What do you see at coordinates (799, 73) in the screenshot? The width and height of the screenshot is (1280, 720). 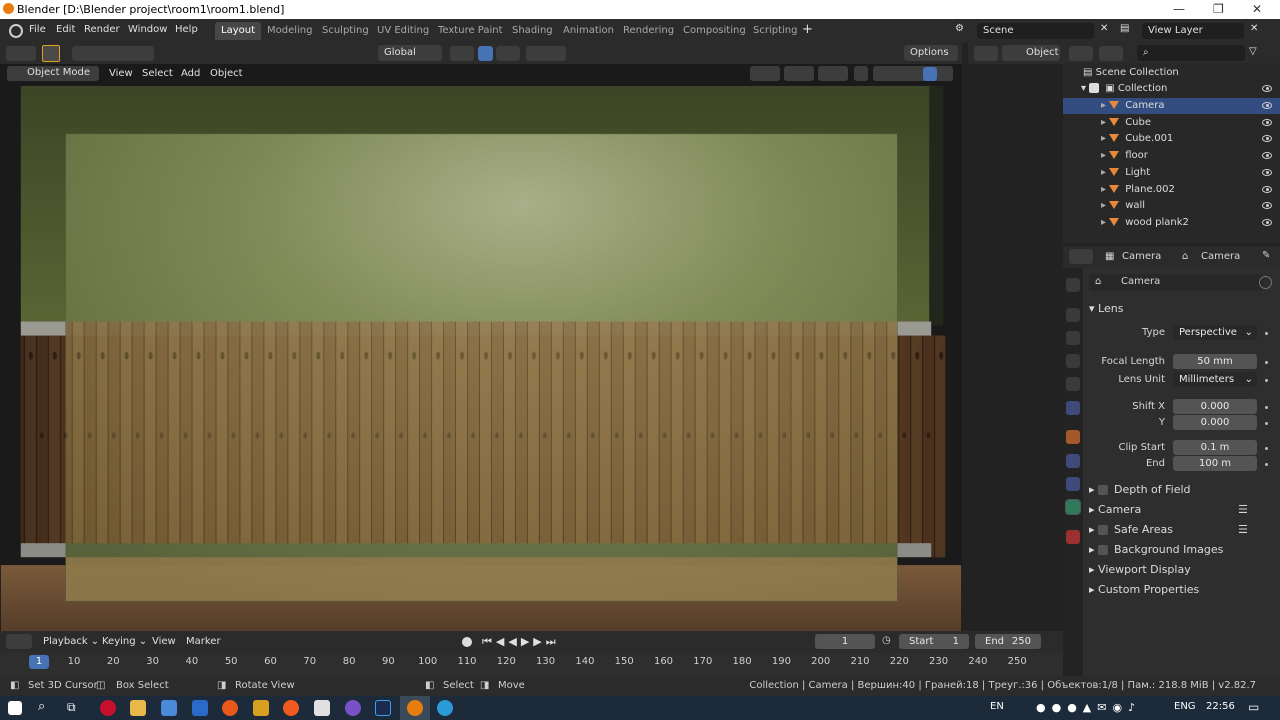 I see `gizmo-icon` at bounding box center [799, 73].